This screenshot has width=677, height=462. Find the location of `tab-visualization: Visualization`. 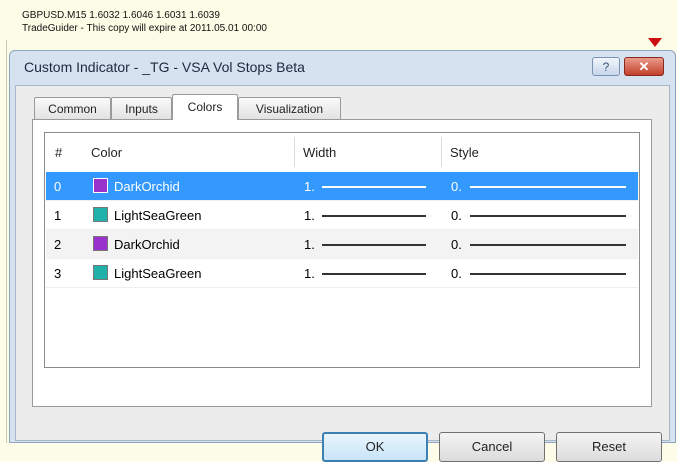

tab-visualization: Visualization is located at coordinates (289, 108).